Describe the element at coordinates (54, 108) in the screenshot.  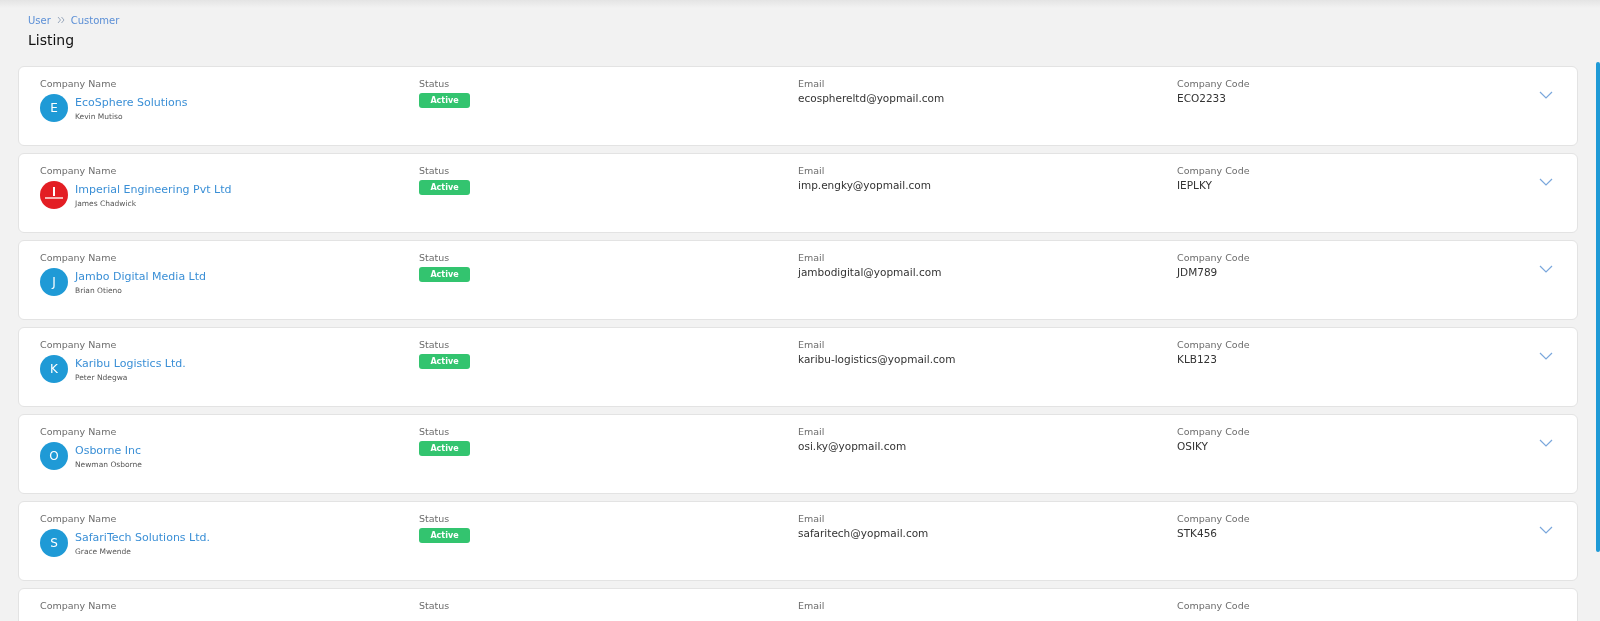
I see `avatar: E` at that location.